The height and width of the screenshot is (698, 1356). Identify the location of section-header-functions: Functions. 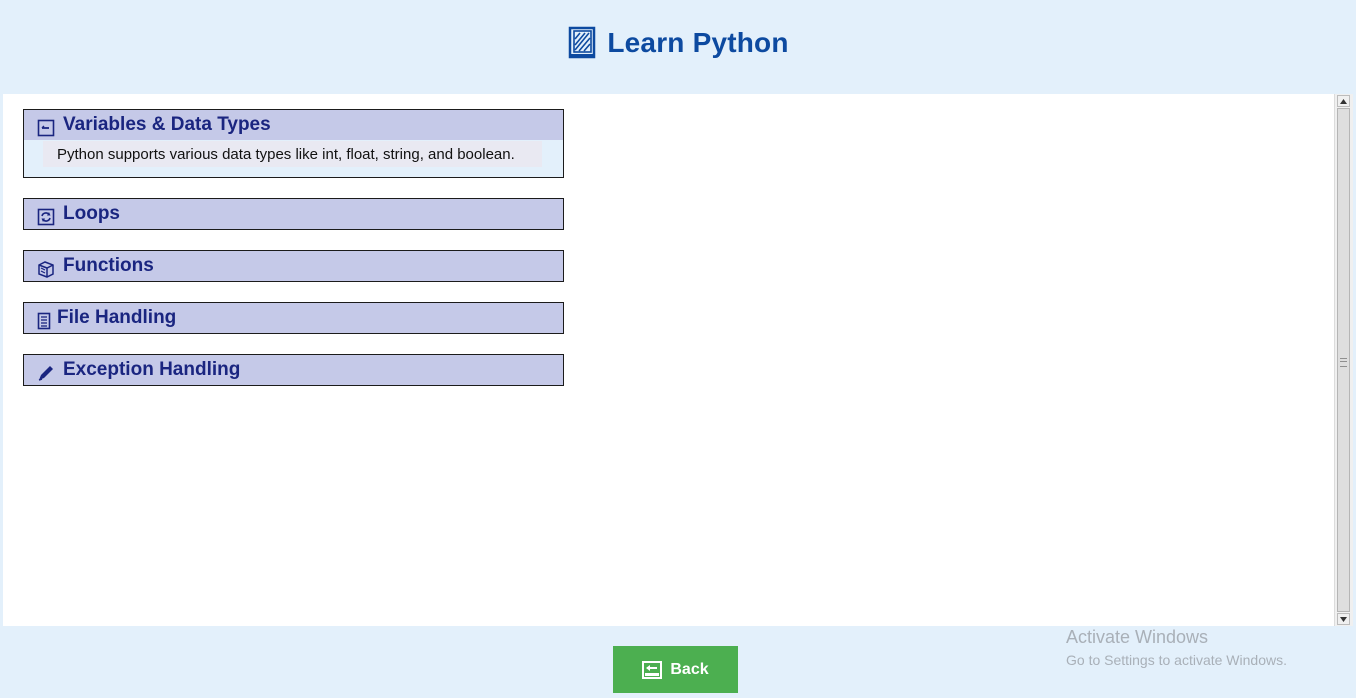
(293, 266).